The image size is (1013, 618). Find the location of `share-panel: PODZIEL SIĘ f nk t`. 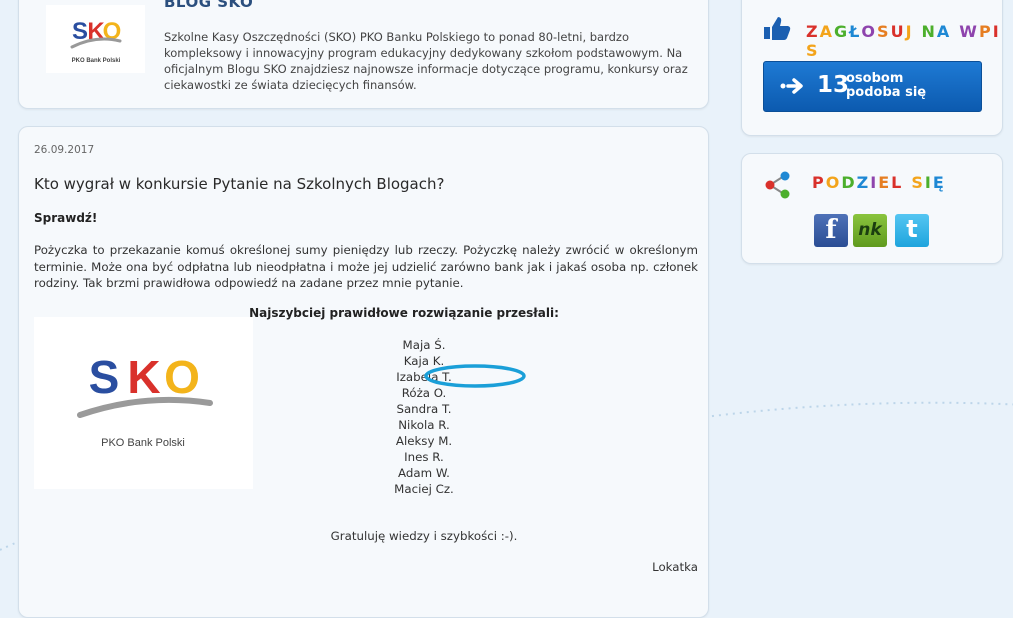

share-panel: PODZIEL SIĘ f nk t is located at coordinates (872, 208).